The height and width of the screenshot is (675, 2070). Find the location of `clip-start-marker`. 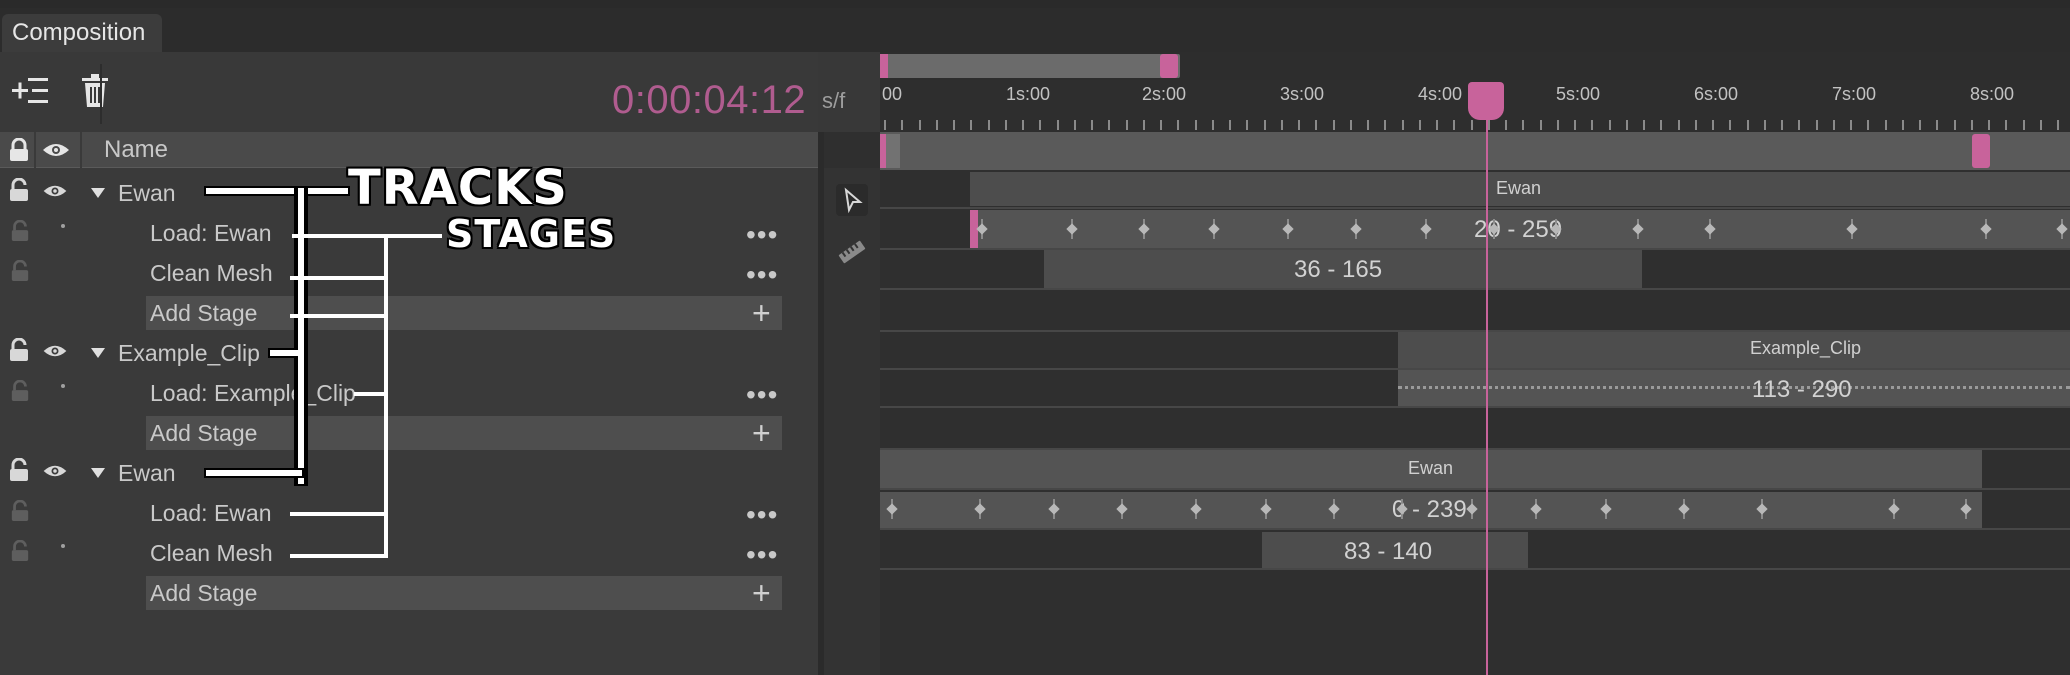

clip-start-marker is located at coordinates (974, 229).